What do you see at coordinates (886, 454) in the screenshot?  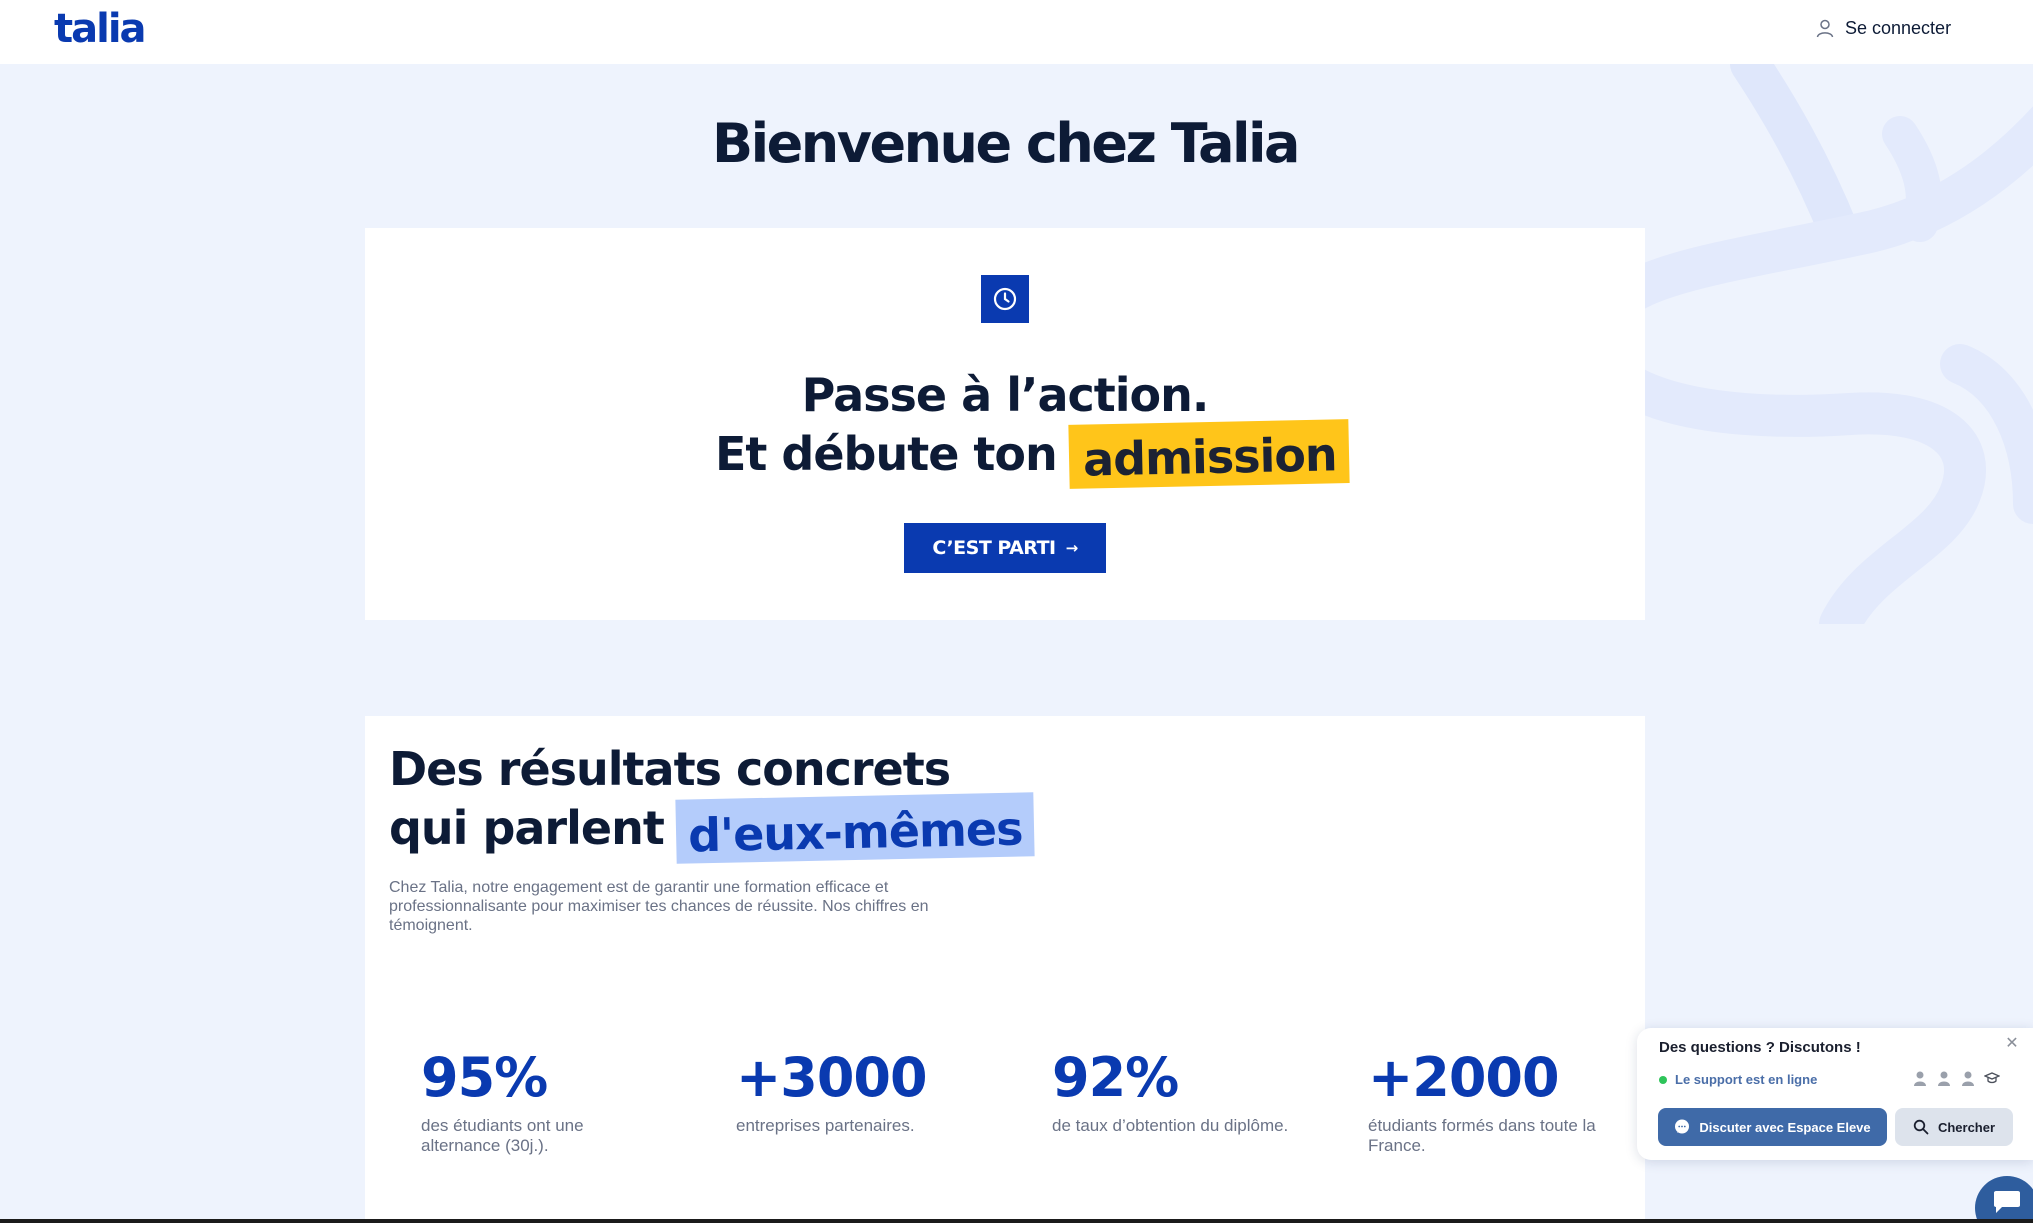 I see `action-heading-prefix: Et débute ton` at bounding box center [886, 454].